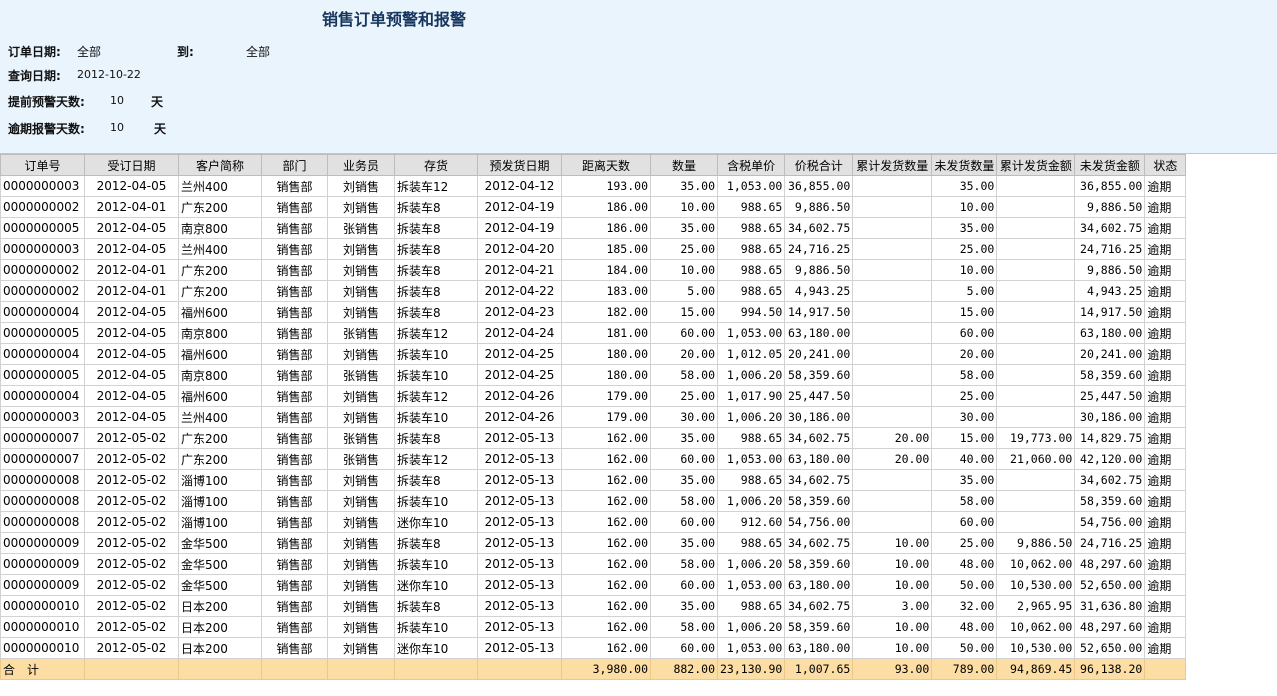  I want to click on col-unshipped-qty-cell: 58.00, so click(964, 501).